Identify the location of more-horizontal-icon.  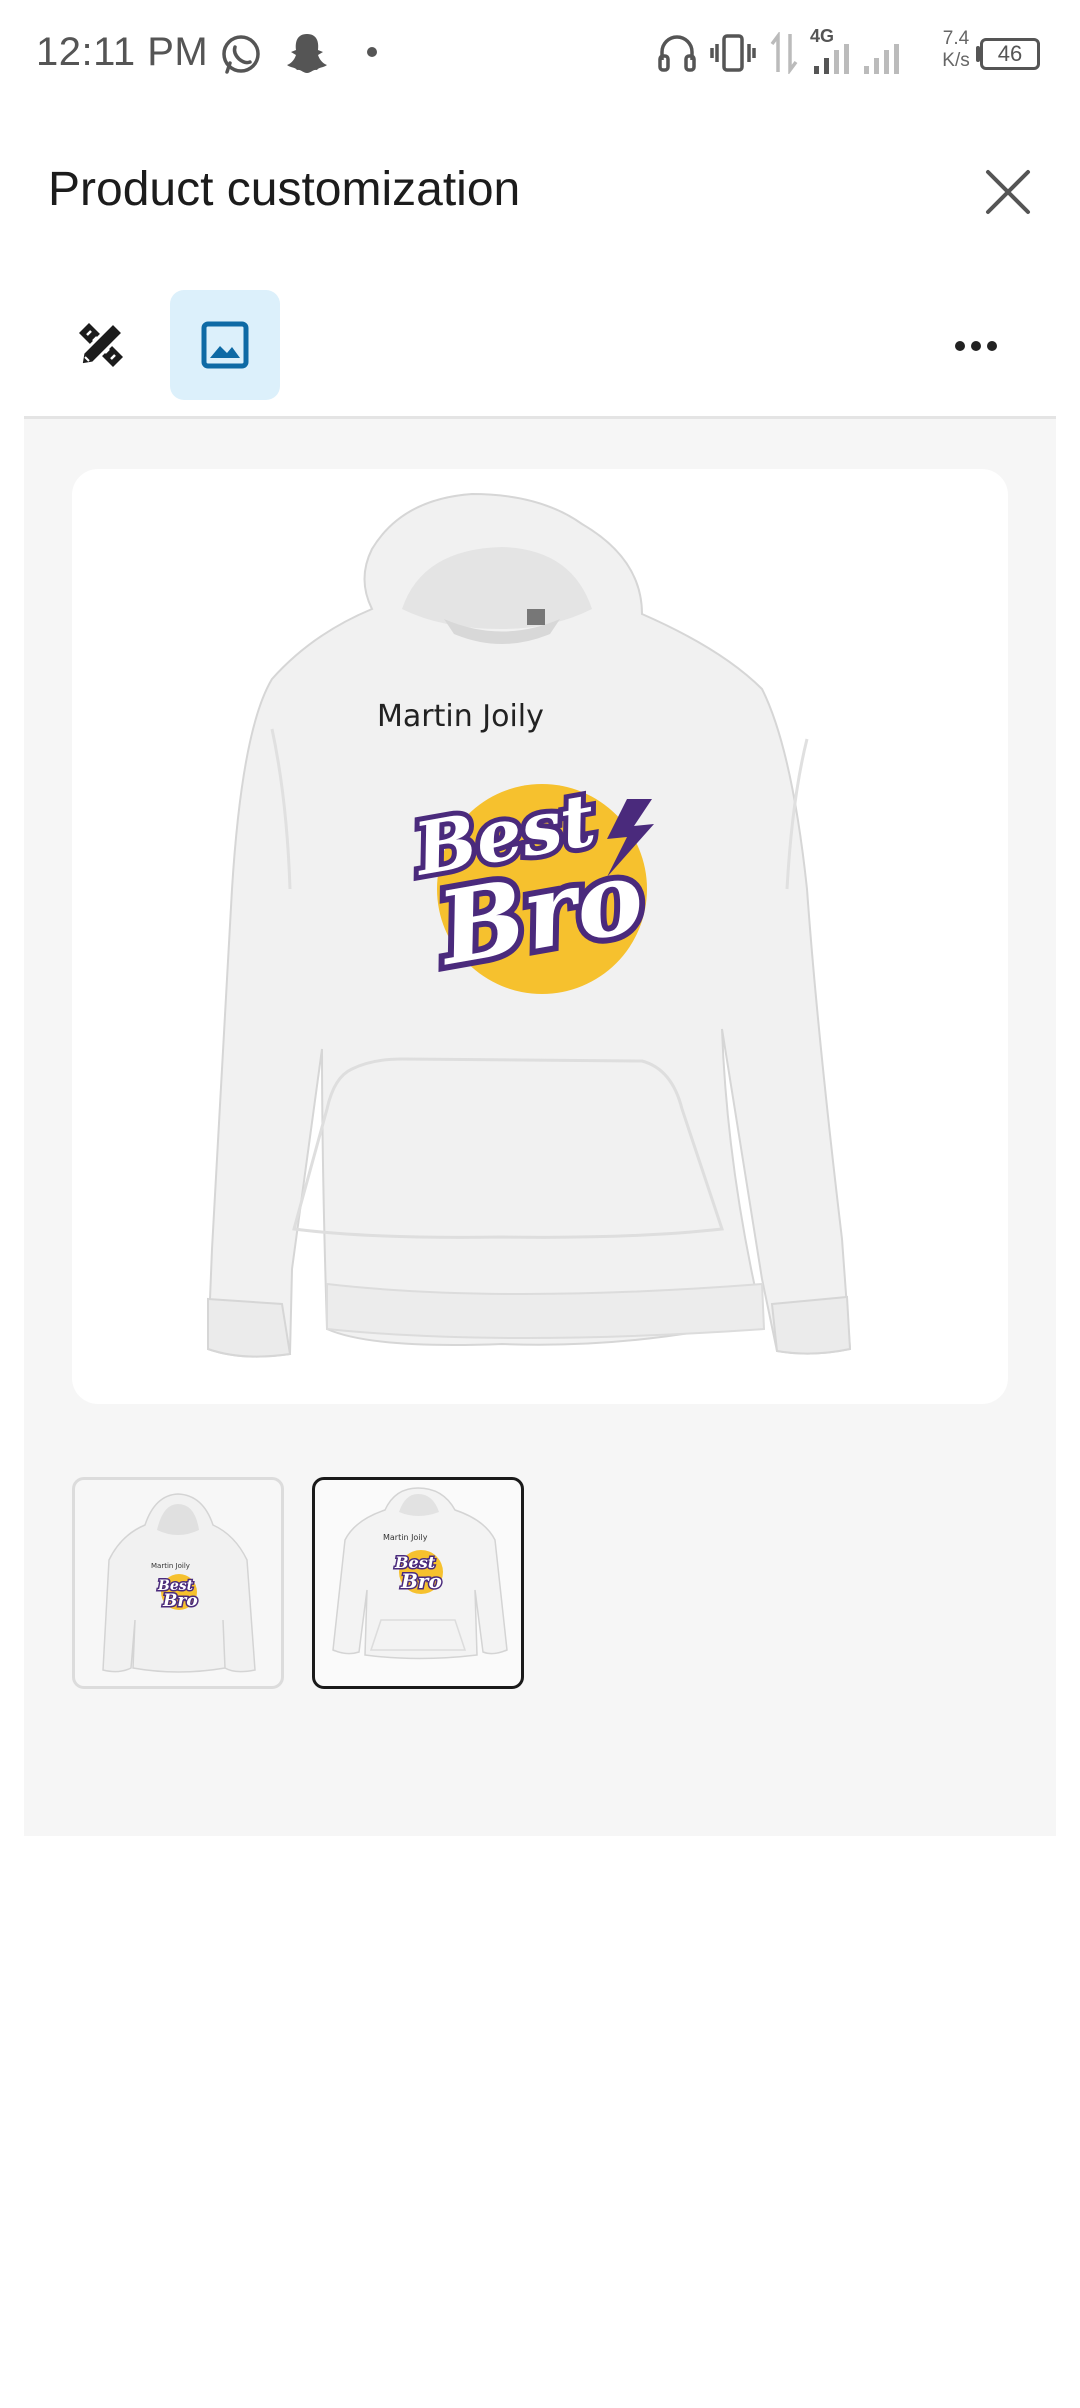
(976, 346).